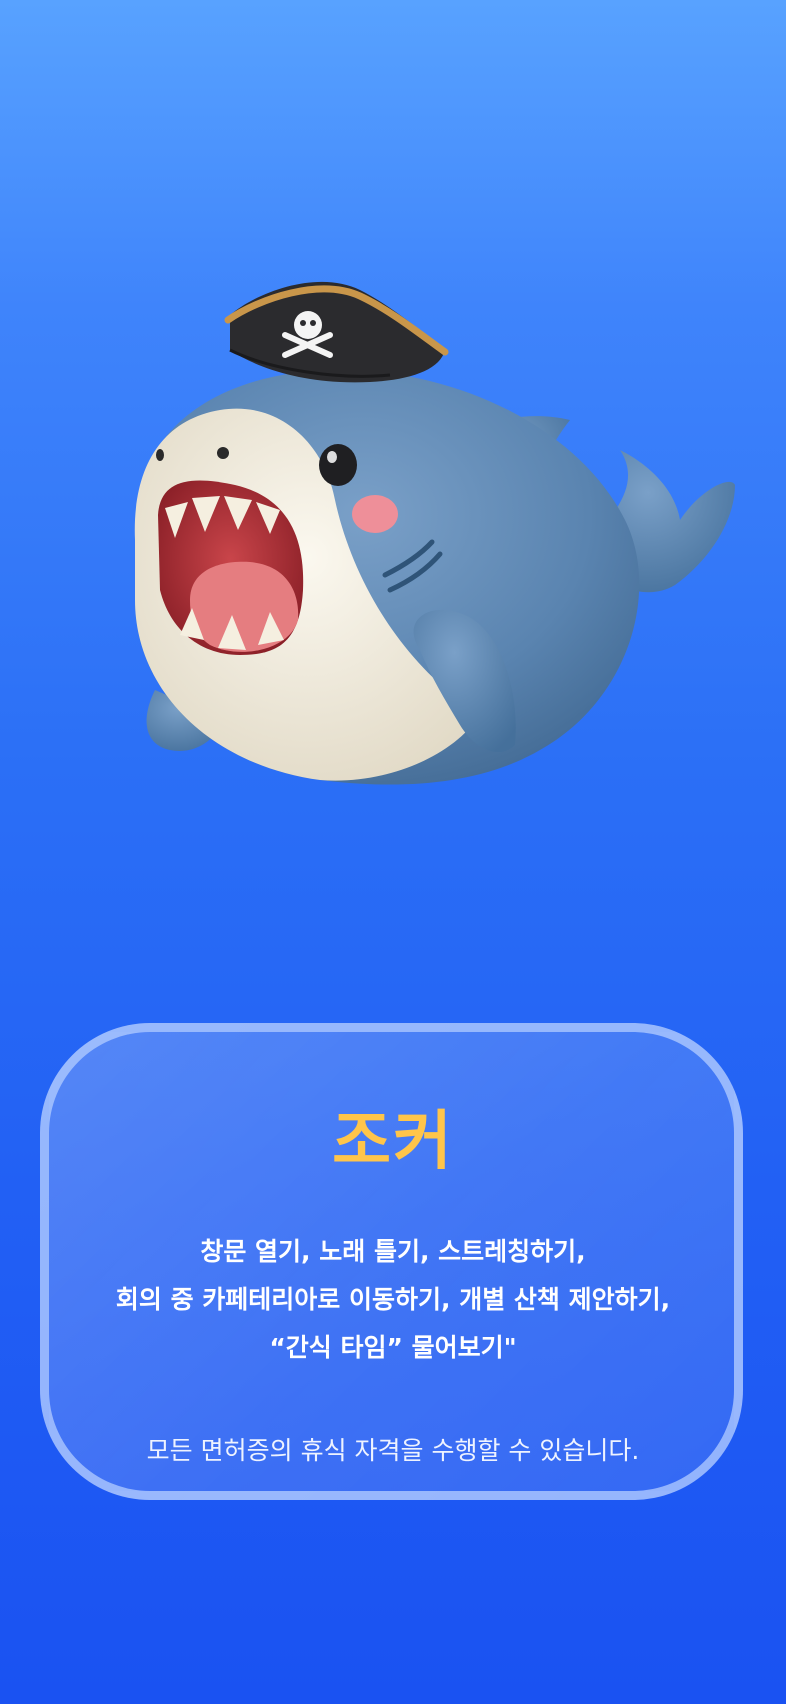 This screenshot has height=1704, width=786. Describe the element at coordinates (393, 1450) in the screenshot. I see `card-footnote: 모든 면허증의 휴식 자격을 수행할 수 있습니다.` at that location.